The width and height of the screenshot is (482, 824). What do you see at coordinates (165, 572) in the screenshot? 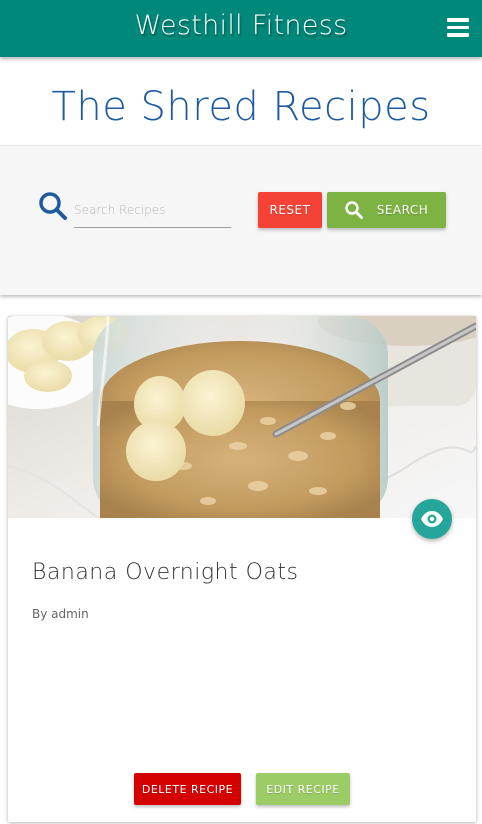
I see `recipe-title: Banana Overnight Oats` at bounding box center [165, 572].